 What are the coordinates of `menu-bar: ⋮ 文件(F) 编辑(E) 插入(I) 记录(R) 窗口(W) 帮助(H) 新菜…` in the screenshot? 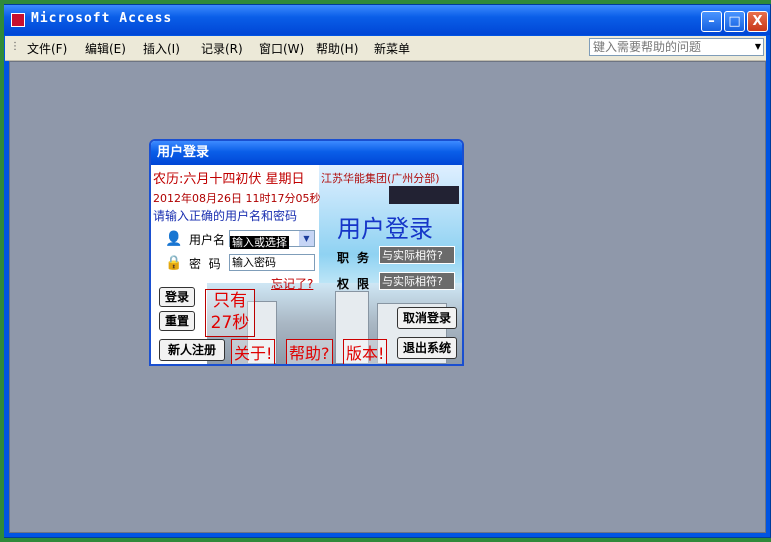 It's located at (385, 48).